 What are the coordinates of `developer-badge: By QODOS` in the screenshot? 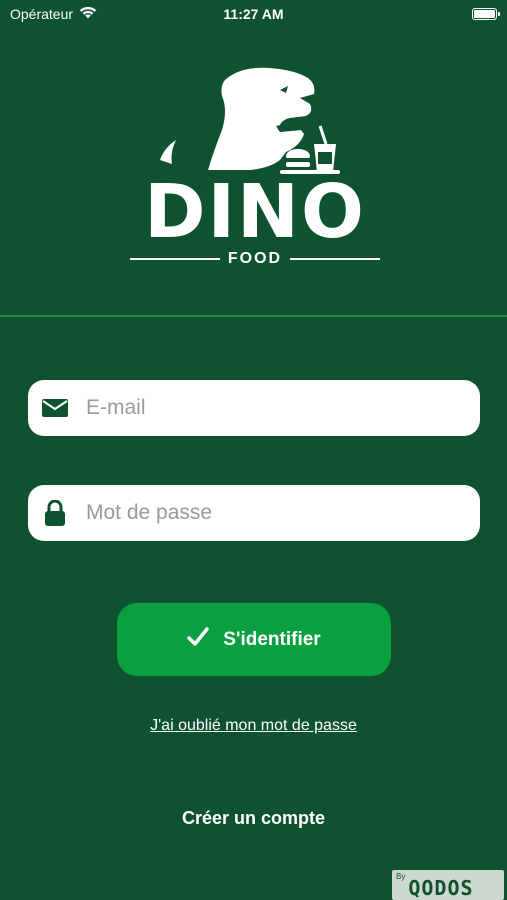 It's located at (448, 885).